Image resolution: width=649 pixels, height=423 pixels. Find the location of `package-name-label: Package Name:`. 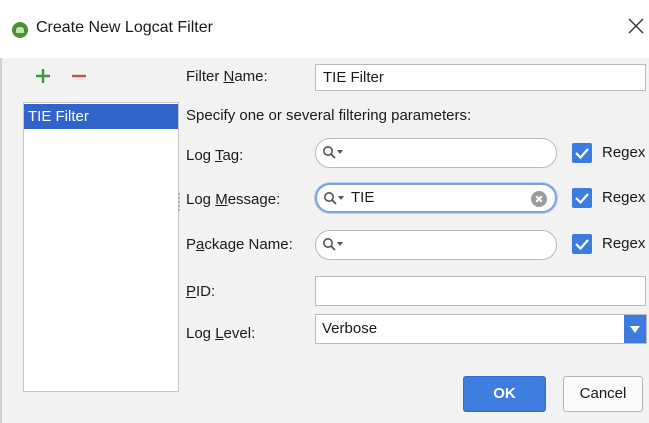

package-name-label: Package Name: is located at coordinates (239, 244).